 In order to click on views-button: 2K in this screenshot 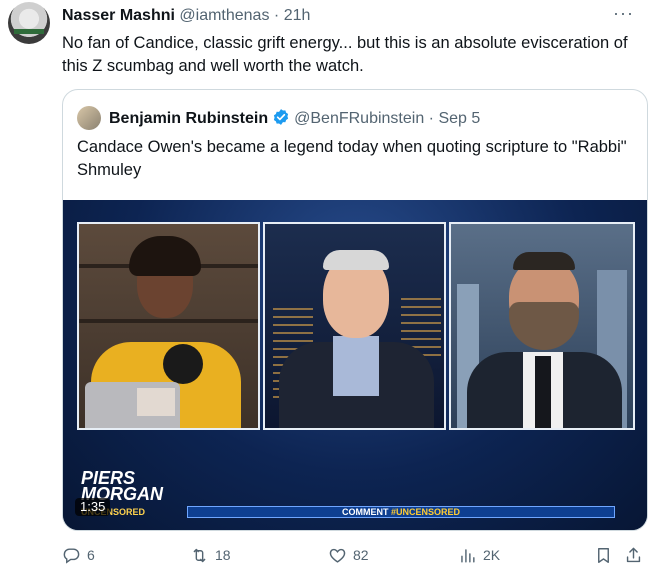, I will do `click(479, 555)`.